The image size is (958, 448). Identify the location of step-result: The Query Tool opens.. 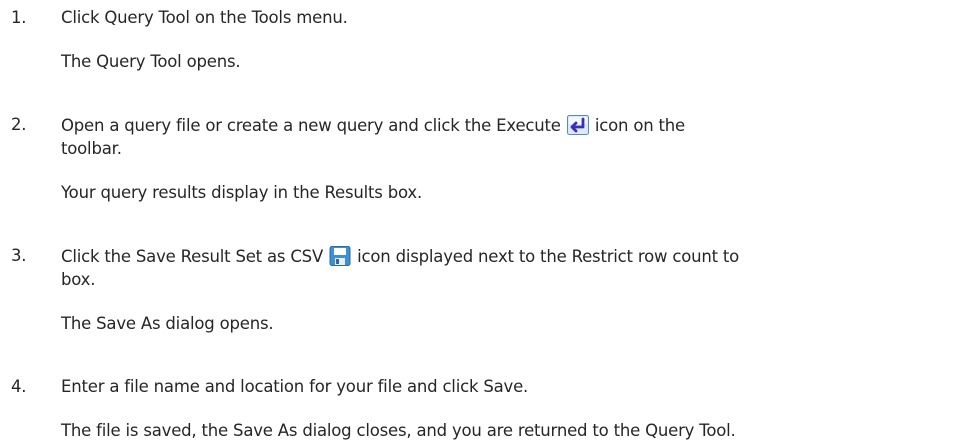
(151, 61).